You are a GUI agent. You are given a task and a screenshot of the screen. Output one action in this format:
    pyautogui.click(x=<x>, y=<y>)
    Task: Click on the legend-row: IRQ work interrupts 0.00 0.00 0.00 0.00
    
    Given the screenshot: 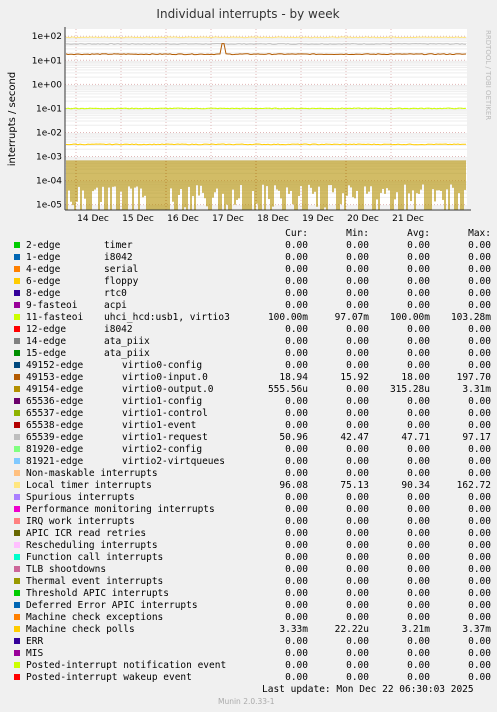 What is the action you would take?
    pyautogui.click(x=251, y=522)
    